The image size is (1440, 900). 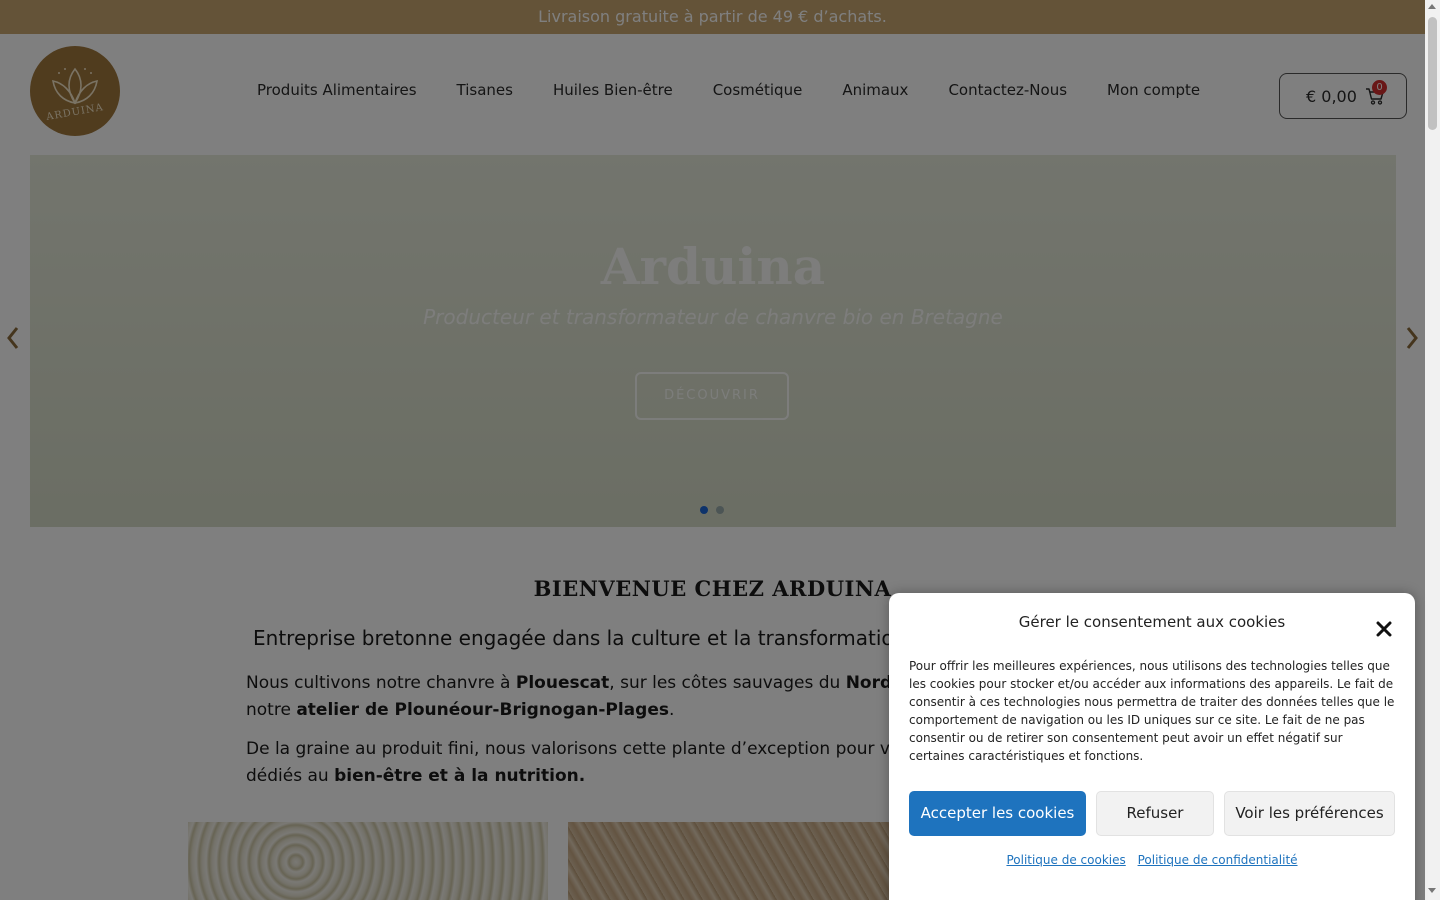 I want to click on close-icon, so click(x=1384, y=629).